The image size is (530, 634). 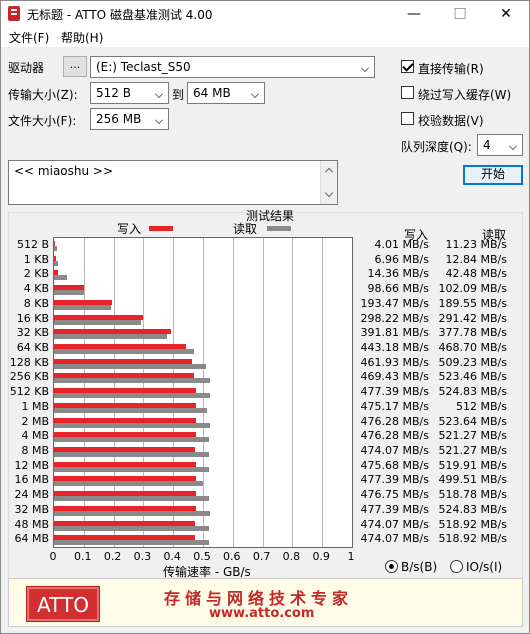 I want to click on verify-data-checkbox, so click(x=407, y=118).